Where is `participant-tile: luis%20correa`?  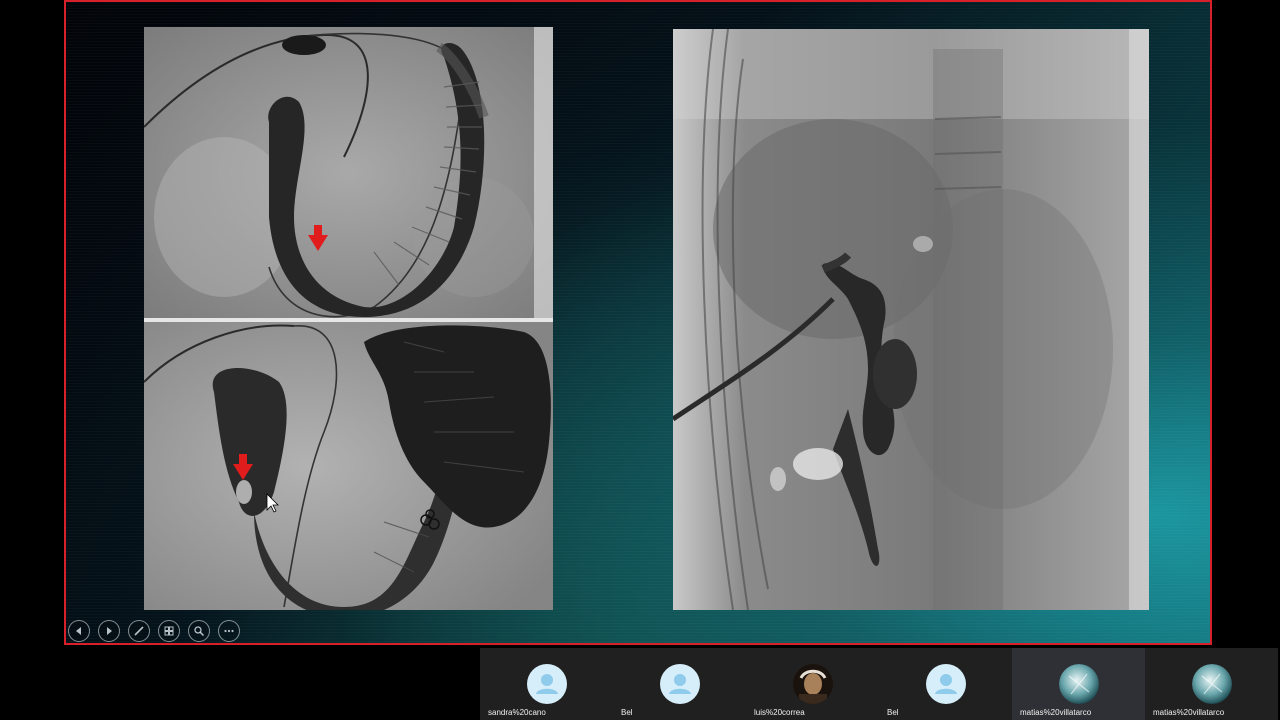
participant-tile: luis%20correa is located at coordinates (812, 684).